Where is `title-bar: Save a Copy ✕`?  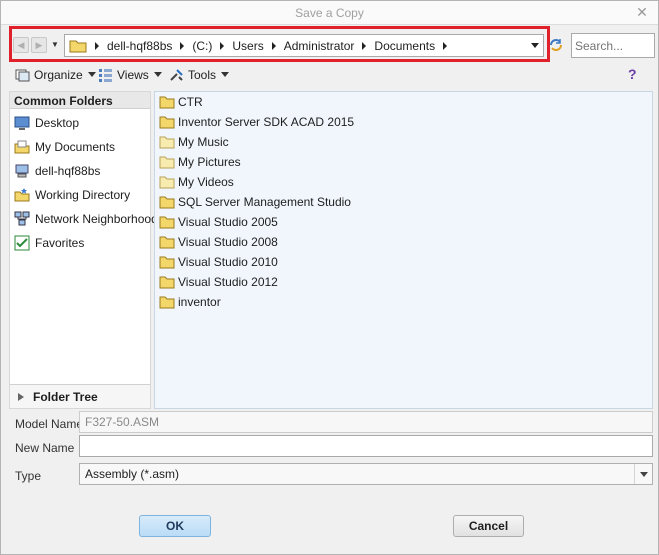
title-bar: Save a Copy ✕ is located at coordinates (329, 13).